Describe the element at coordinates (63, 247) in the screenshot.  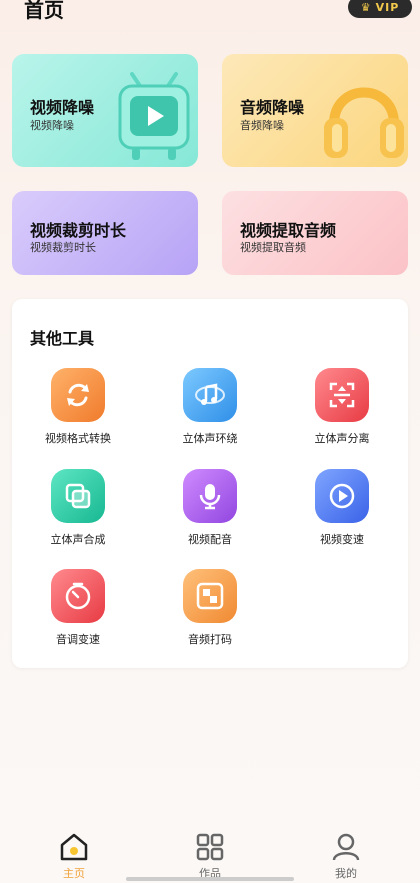
I see `card-subtitle: 视频裁剪时长` at that location.